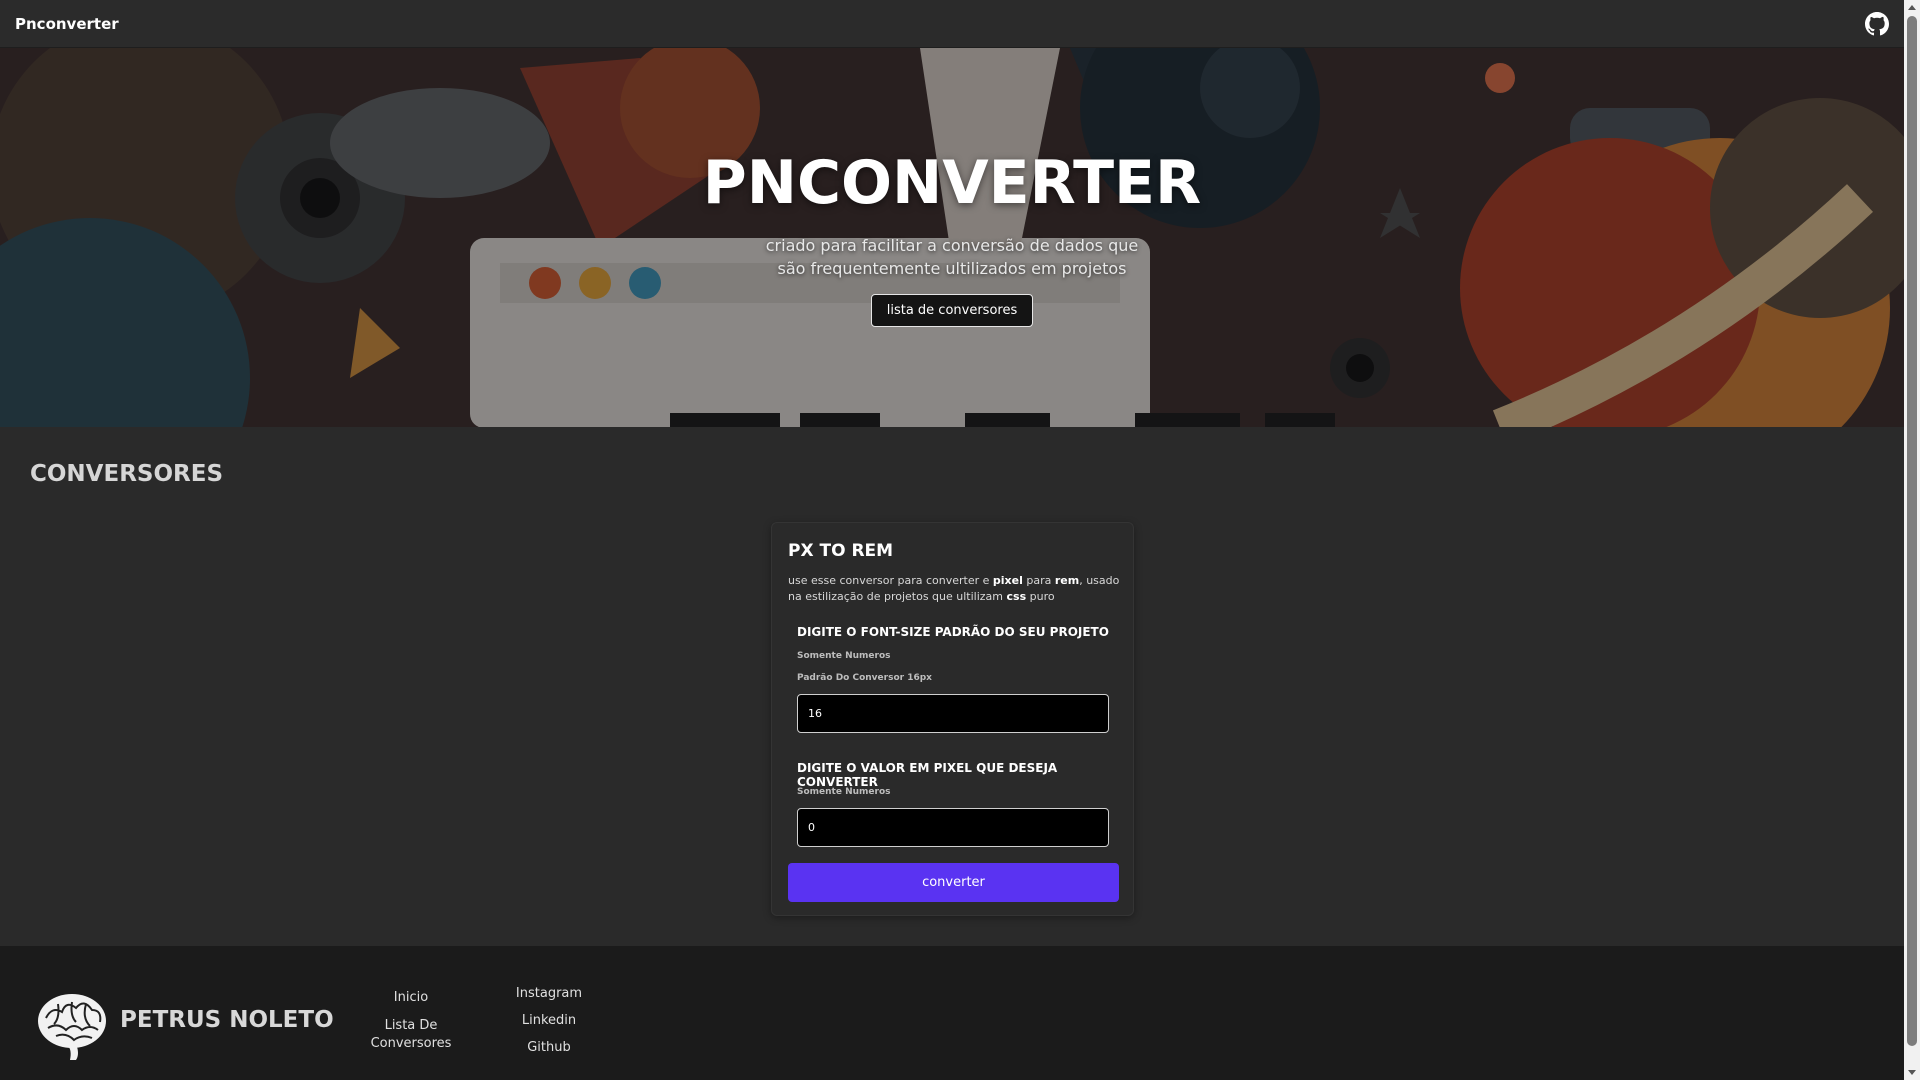 The width and height of the screenshot is (1920, 1080). What do you see at coordinates (1877, 24) in the screenshot?
I see `github-icon` at bounding box center [1877, 24].